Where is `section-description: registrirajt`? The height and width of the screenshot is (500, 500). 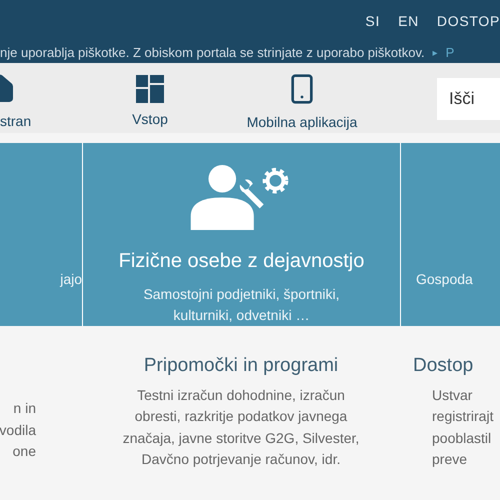
section-description: registrirajt is located at coordinates (463, 416).